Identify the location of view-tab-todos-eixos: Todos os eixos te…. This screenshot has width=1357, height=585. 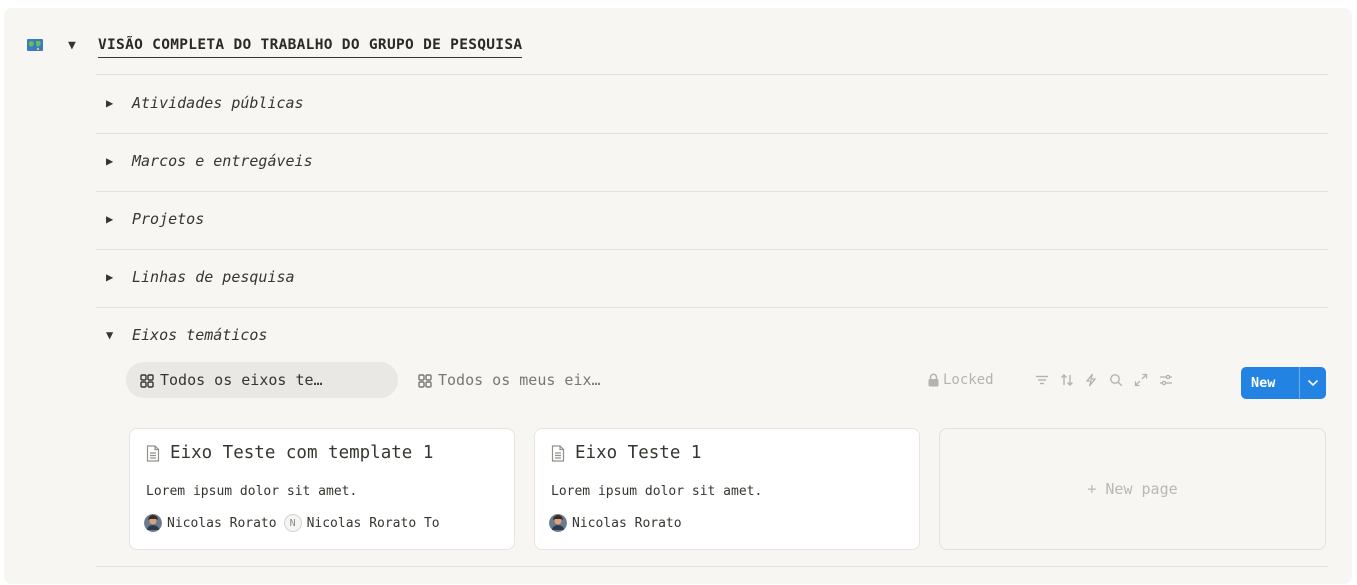
(262, 380).